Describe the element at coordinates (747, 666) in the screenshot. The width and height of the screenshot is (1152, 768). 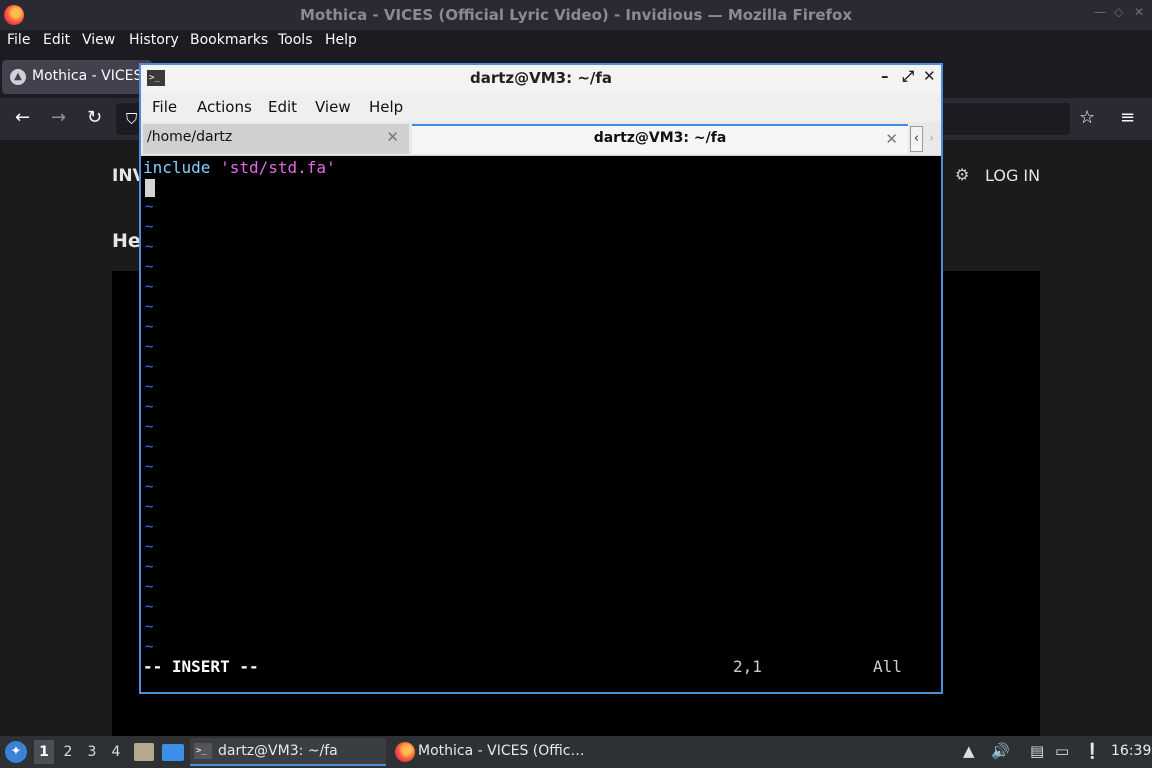
I see `cursor-position: 2,1` at that location.